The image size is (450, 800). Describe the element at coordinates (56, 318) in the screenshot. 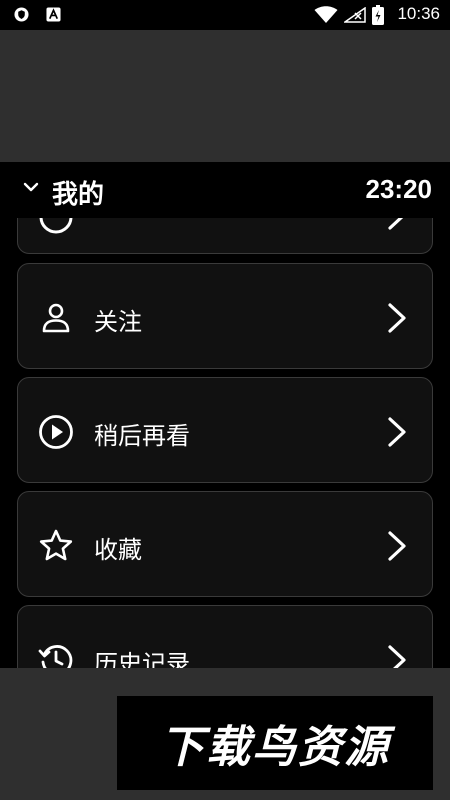

I see `person-icon` at that location.